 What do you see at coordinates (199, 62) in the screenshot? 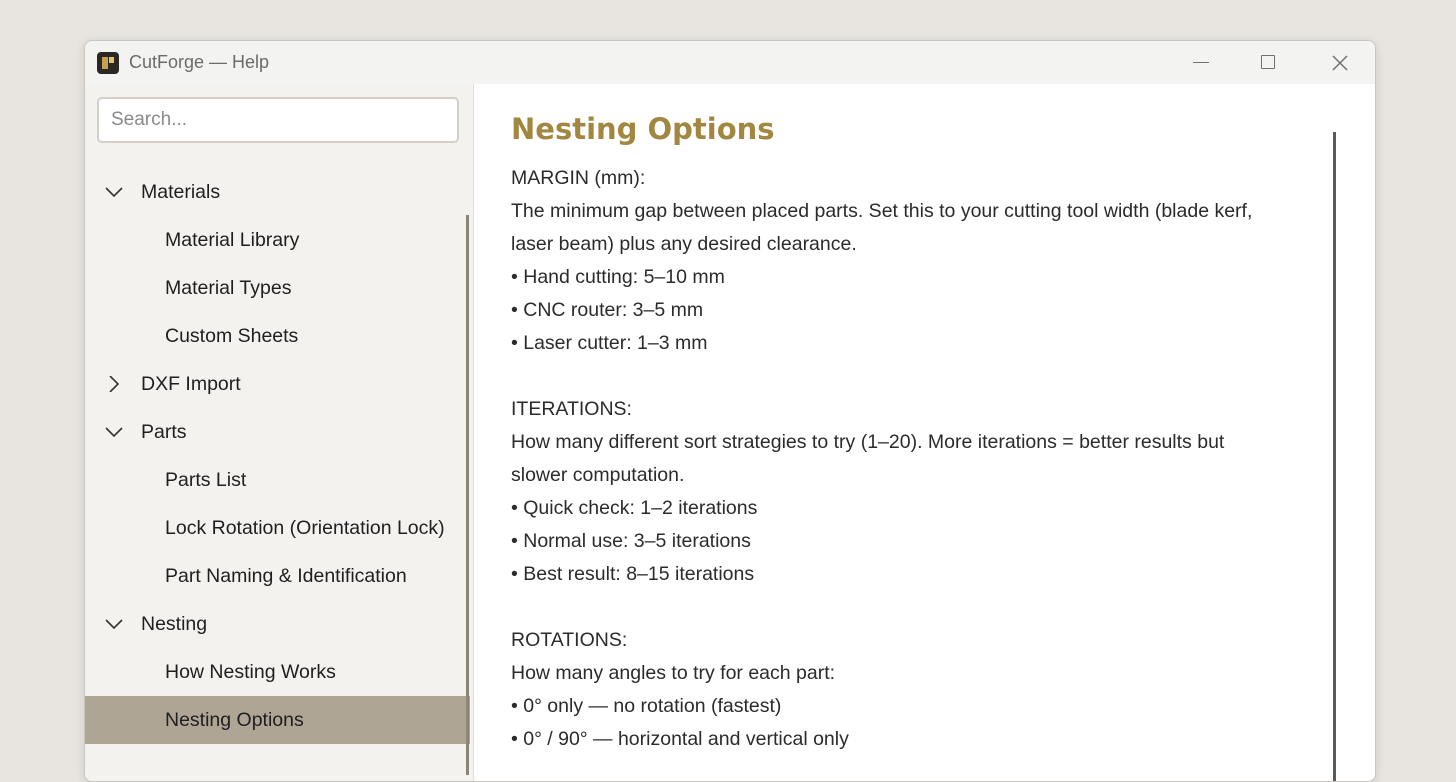
I see `window-title: CutForge — Help` at bounding box center [199, 62].